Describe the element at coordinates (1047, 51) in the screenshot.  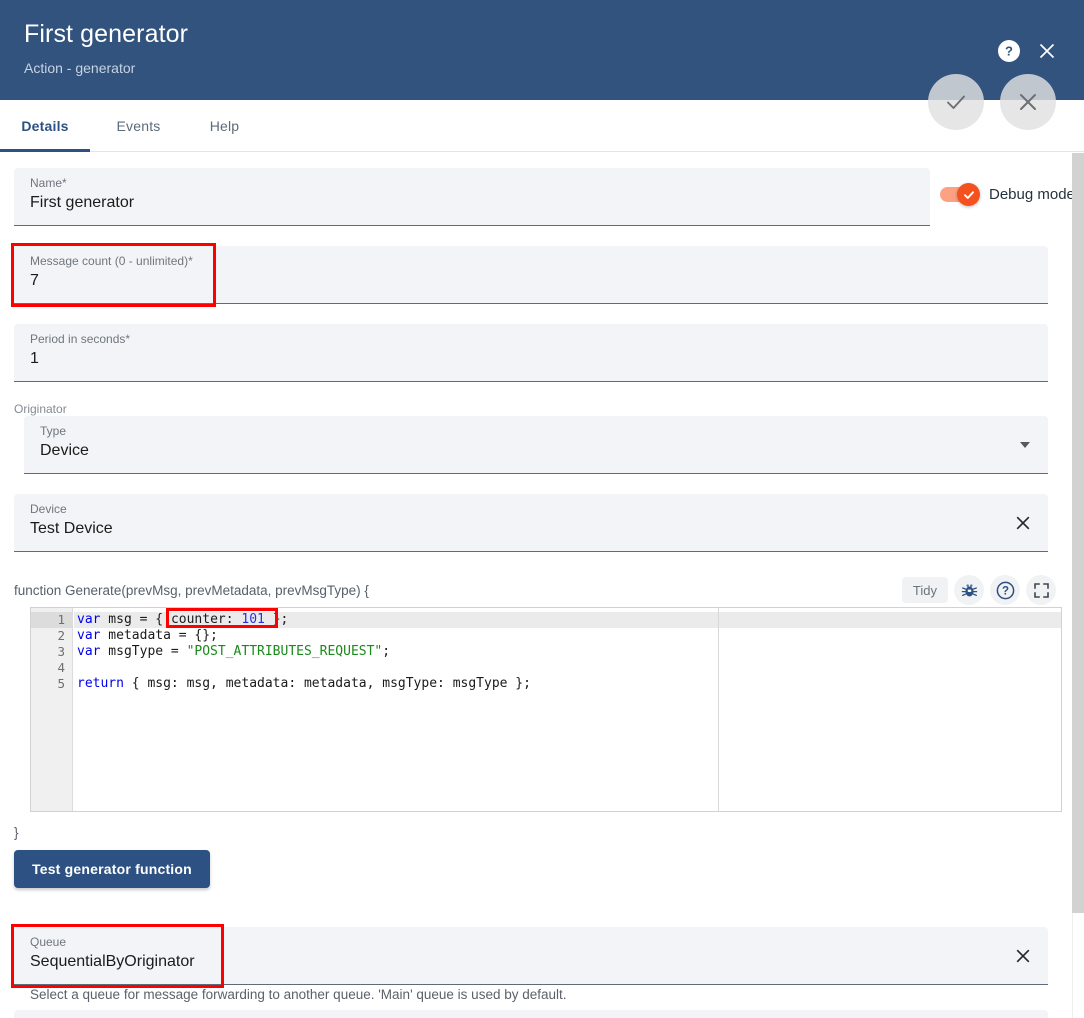
I see `close-icon` at that location.